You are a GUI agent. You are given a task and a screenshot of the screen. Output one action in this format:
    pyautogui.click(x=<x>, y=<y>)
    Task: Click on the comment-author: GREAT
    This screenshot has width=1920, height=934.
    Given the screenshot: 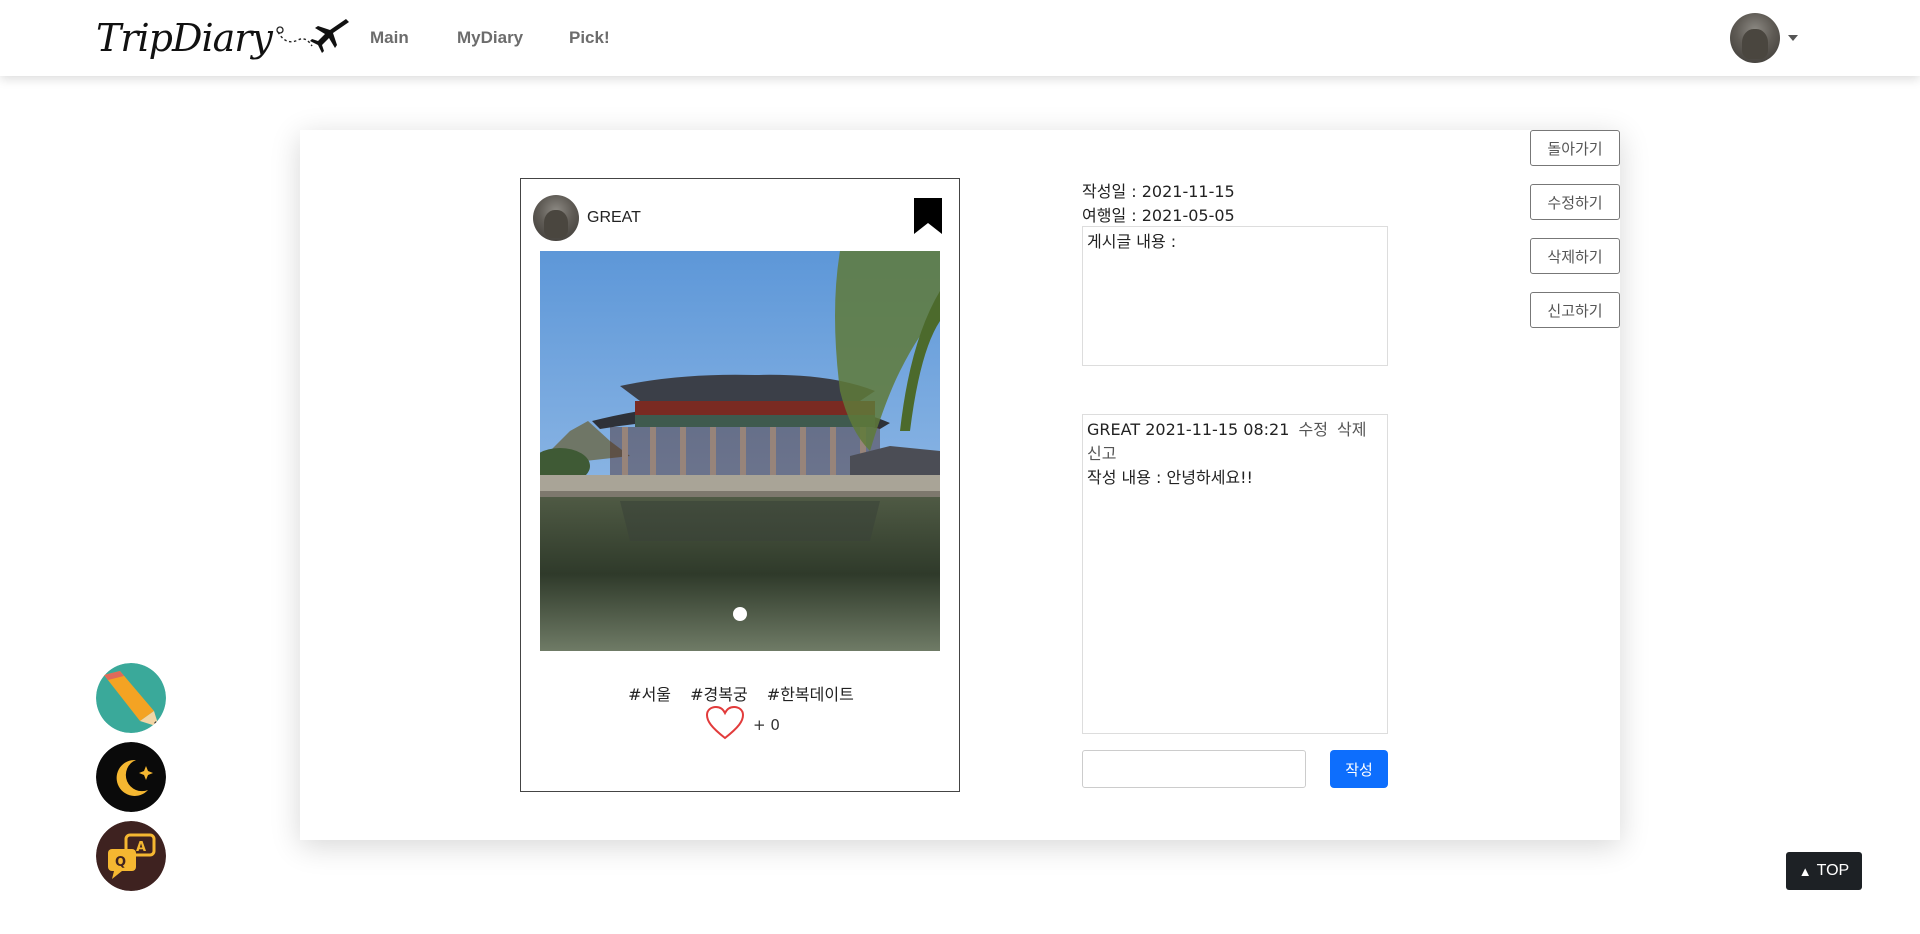 What is the action you would take?
    pyautogui.click(x=1114, y=429)
    